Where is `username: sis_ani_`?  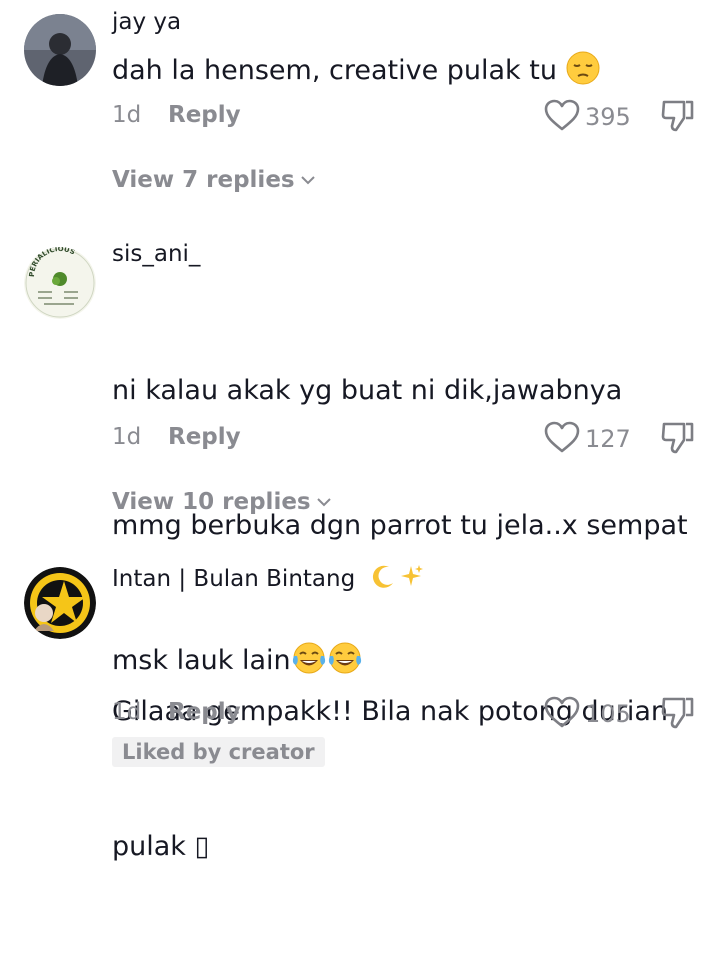
username: sis_ani_ is located at coordinates (156, 254).